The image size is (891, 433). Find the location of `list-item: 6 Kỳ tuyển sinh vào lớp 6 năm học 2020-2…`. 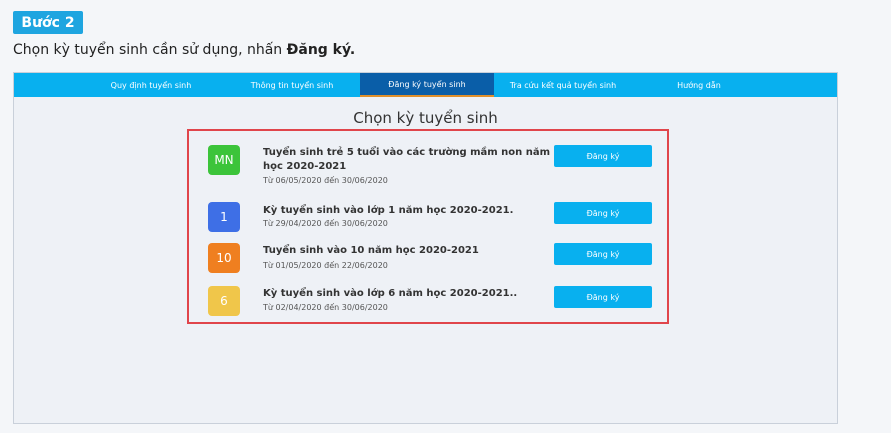

list-item: 6 Kỳ tuyển sinh vào lớp 6 năm học 2020-2… is located at coordinates (428, 302).